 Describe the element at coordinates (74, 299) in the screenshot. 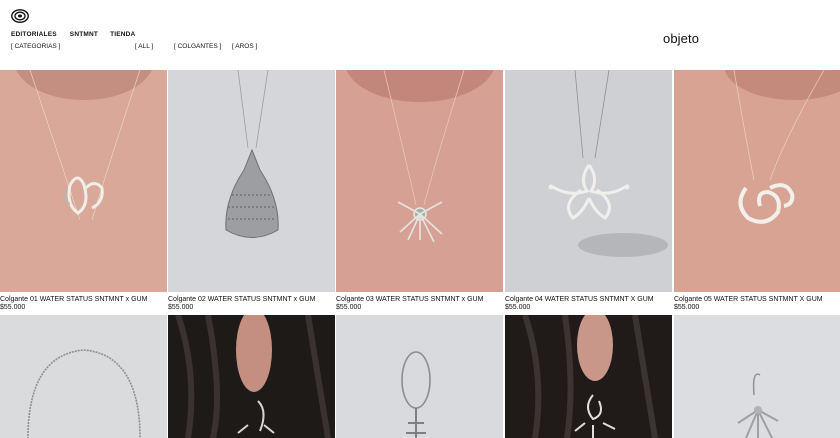

I see `product-title: Colgante 01 WATER STATUS SNTMNT x GUM` at that location.